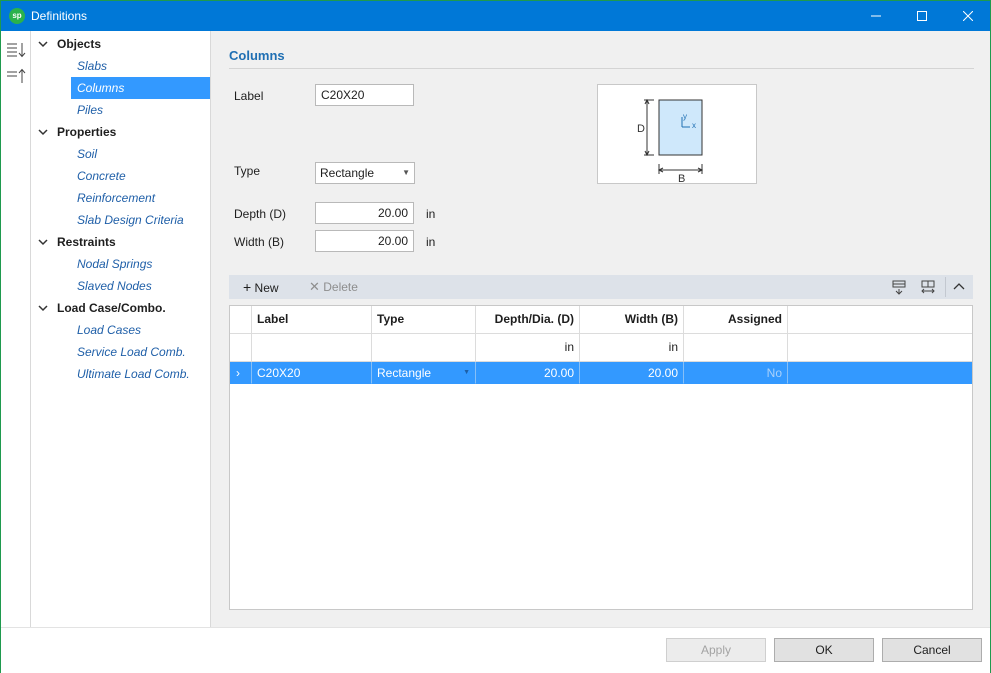 The width and height of the screenshot is (991, 673). What do you see at coordinates (120, 66) in the screenshot?
I see `tree-item-slabs: Slabs` at bounding box center [120, 66].